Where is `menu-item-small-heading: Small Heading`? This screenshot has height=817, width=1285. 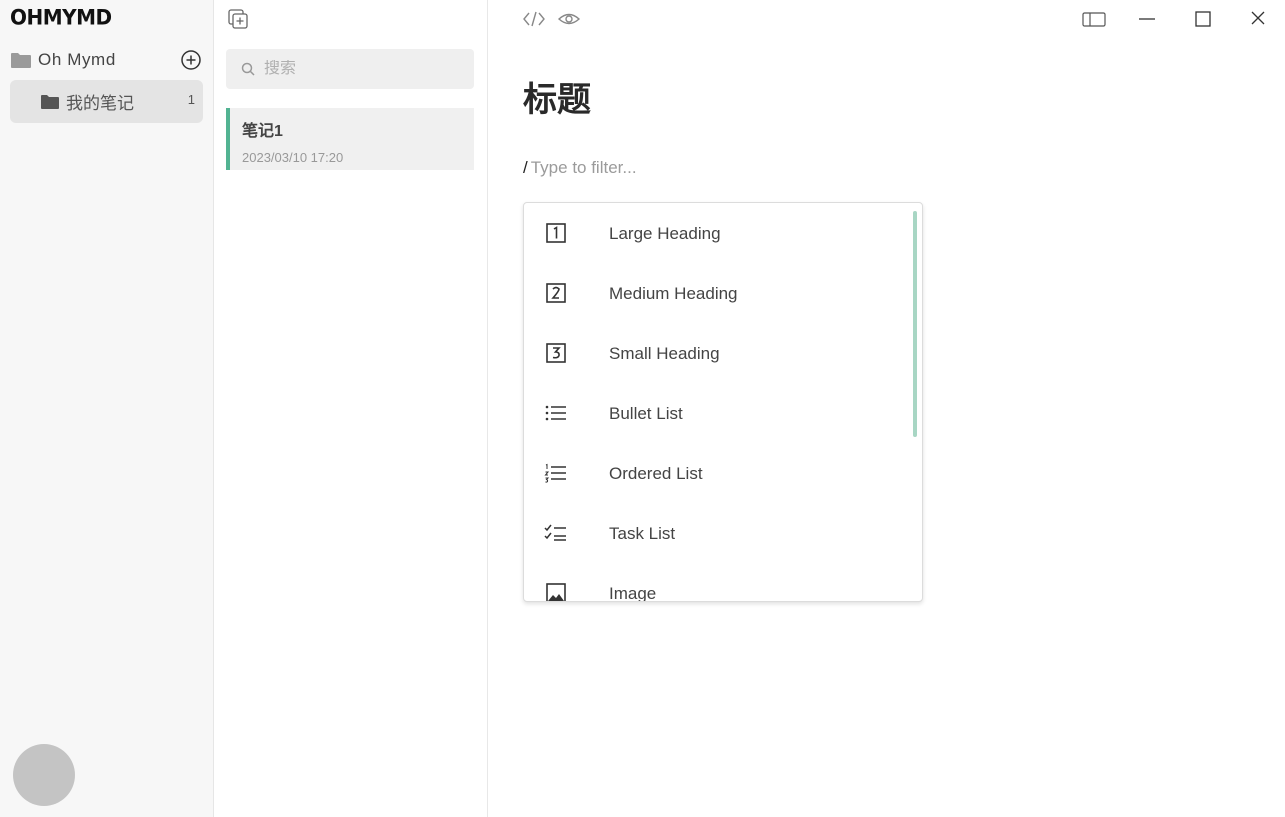 menu-item-small-heading: Small Heading is located at coordinates (718, 353).